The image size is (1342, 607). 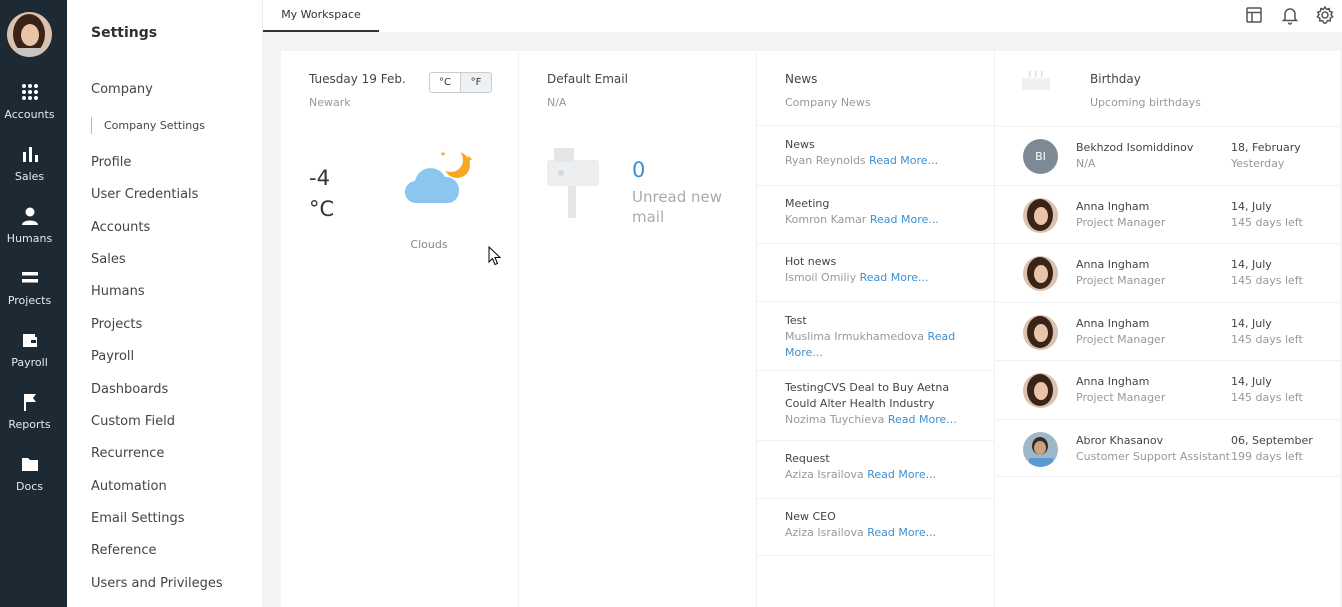 What do you see at coordinates (112, 356) in the screenshot?
I see `settings-item-payroll: Payroll` at bounding box center [112, 356].